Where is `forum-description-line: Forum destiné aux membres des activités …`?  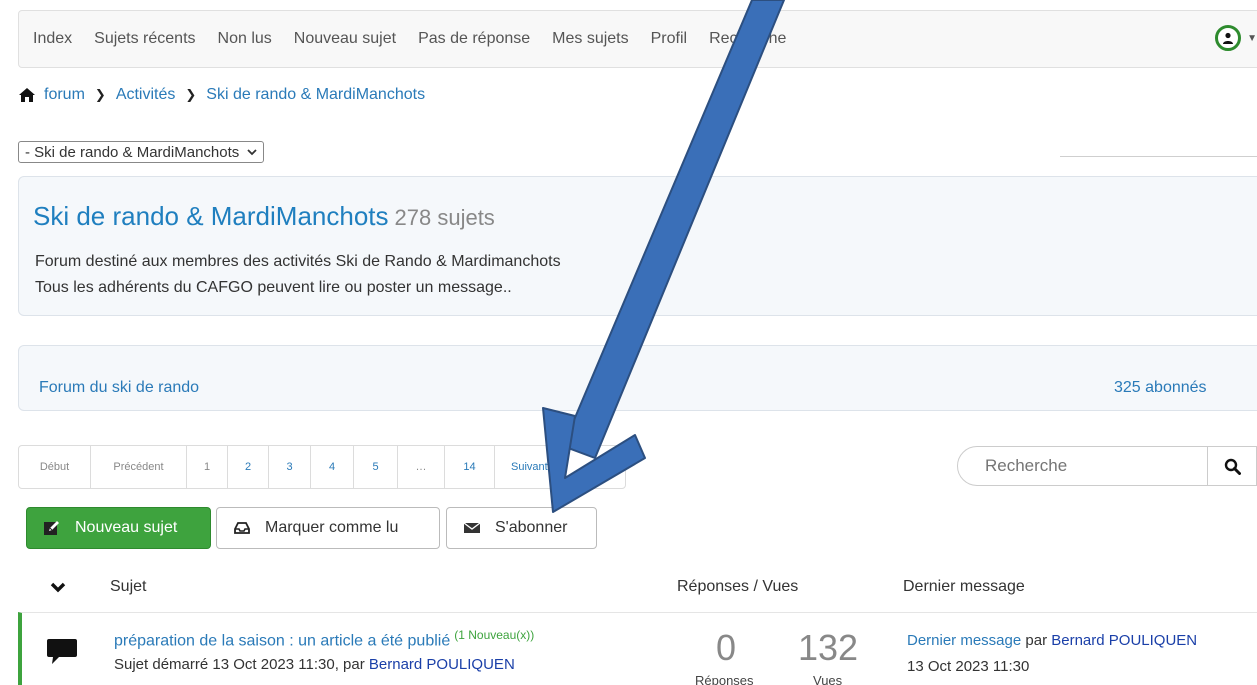
forum-description-line: Forum destiné aux membres des activités … is located at coordinates (298, 261).